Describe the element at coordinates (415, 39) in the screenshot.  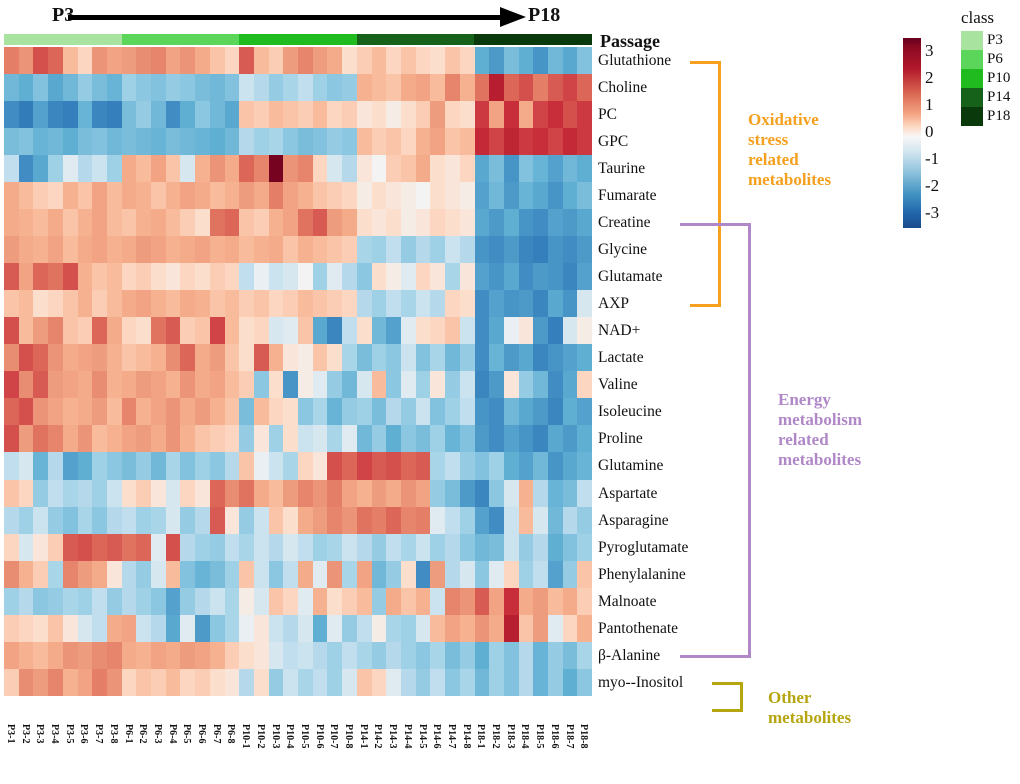
I see `class-strip-segment-p14` at that location.